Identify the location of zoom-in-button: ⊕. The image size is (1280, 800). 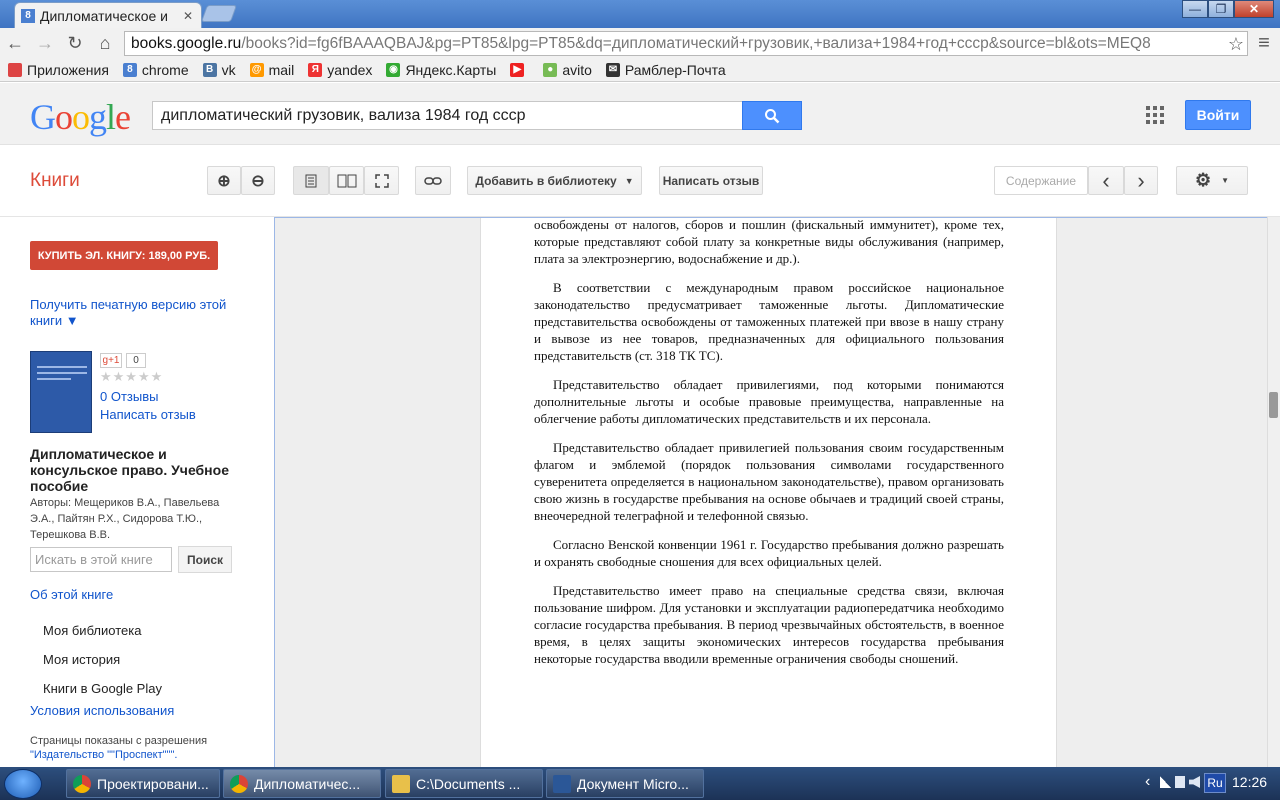
(224, 180).